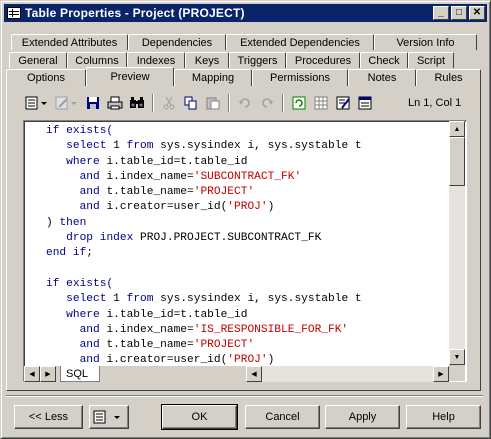 This screenshot has height=439, width=491. Describe the element at coordinates (38, 60) in the screenshot. I see `tab-general: General` at that location.